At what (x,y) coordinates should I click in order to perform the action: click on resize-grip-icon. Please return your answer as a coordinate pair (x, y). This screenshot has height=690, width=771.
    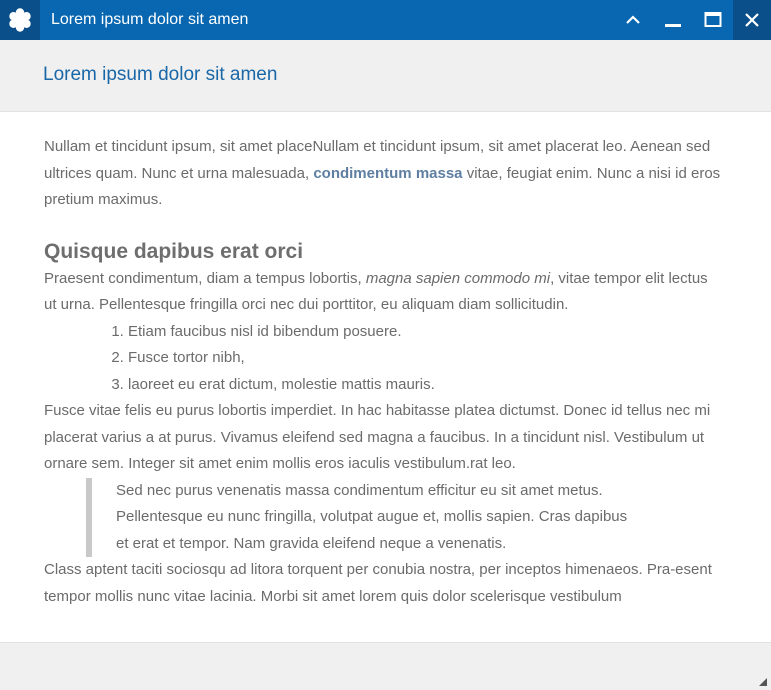
    Looking at the image, I should click on (763, 682).